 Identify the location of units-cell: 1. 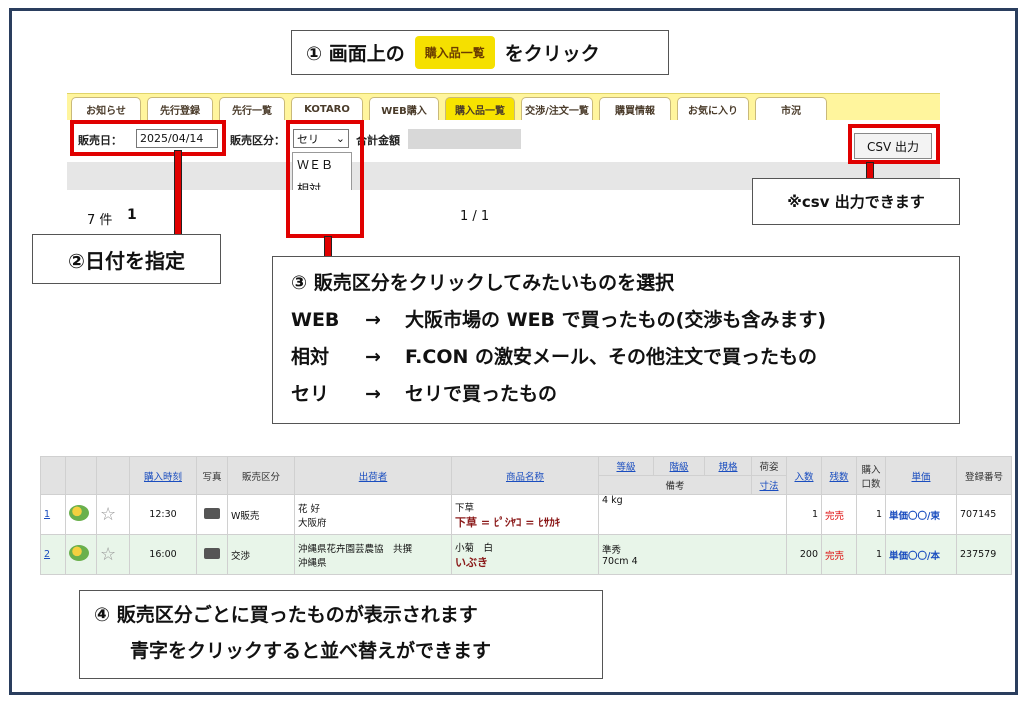
(871, 514).